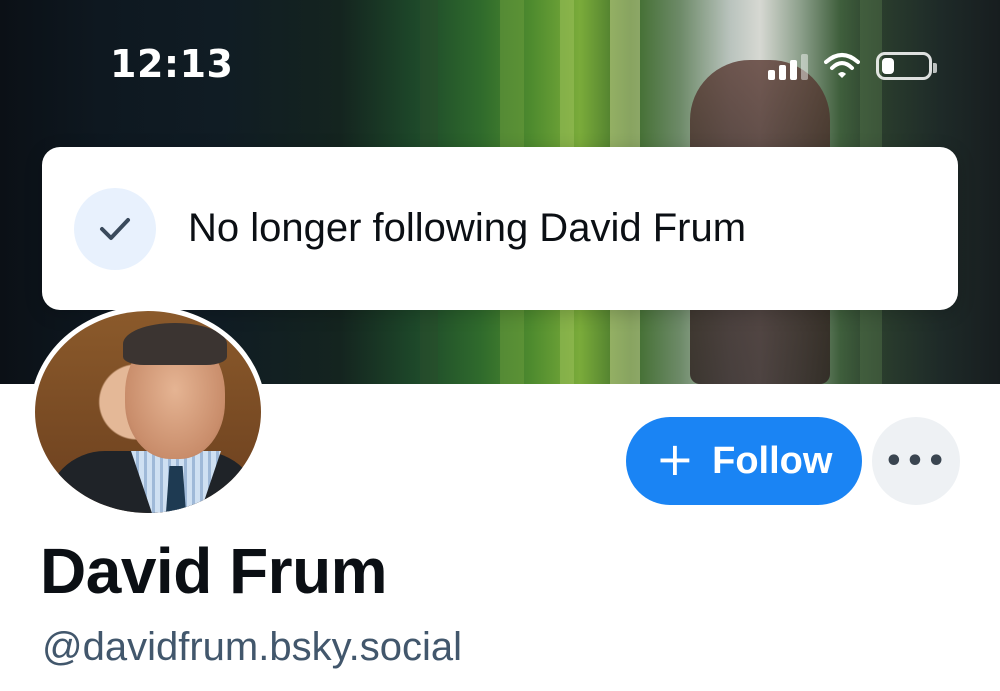 The width and height of the screenshot is (1000, 691). What do you see at coordinates (675, 459) in the screenshot?
I see `plus-icon: +` at bounding box center [675, 459].